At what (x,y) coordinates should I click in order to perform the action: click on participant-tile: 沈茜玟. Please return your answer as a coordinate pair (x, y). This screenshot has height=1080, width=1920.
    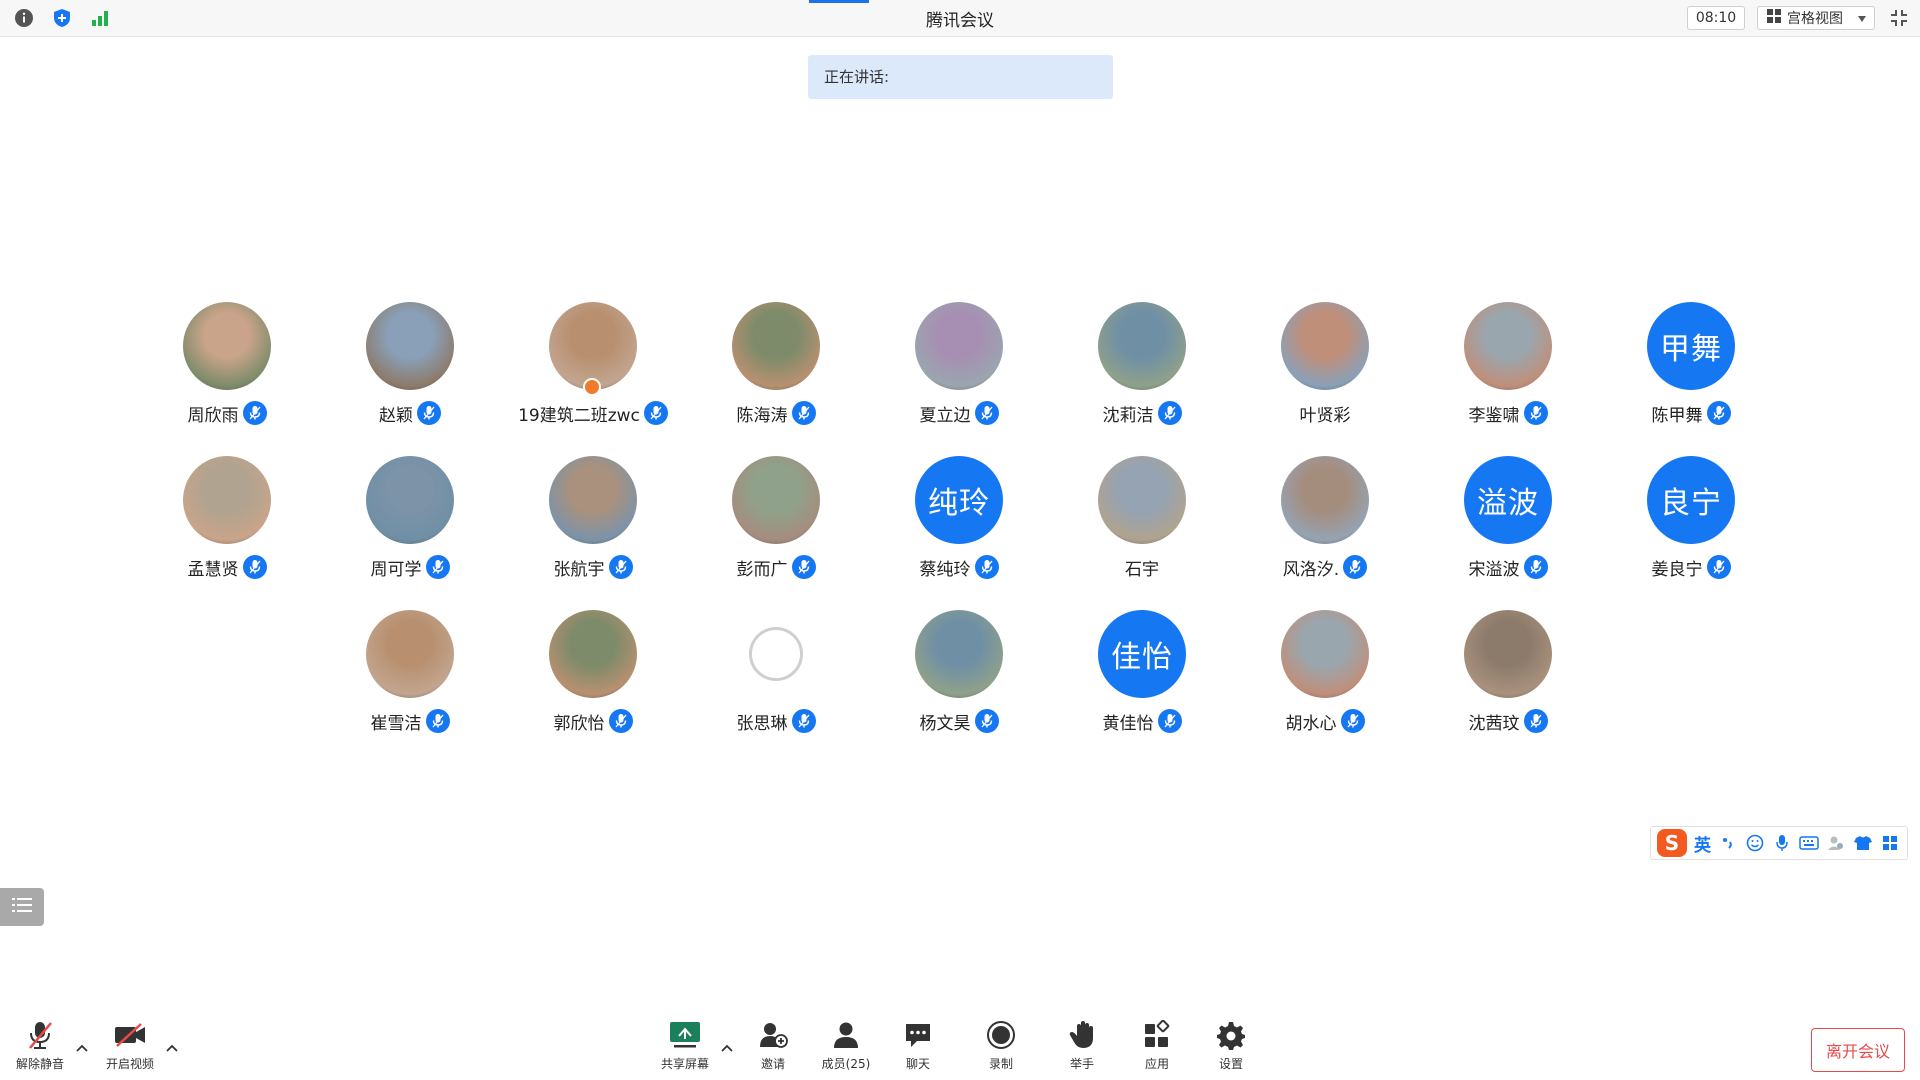
    Looking at the image, I should click on (1508, 680).